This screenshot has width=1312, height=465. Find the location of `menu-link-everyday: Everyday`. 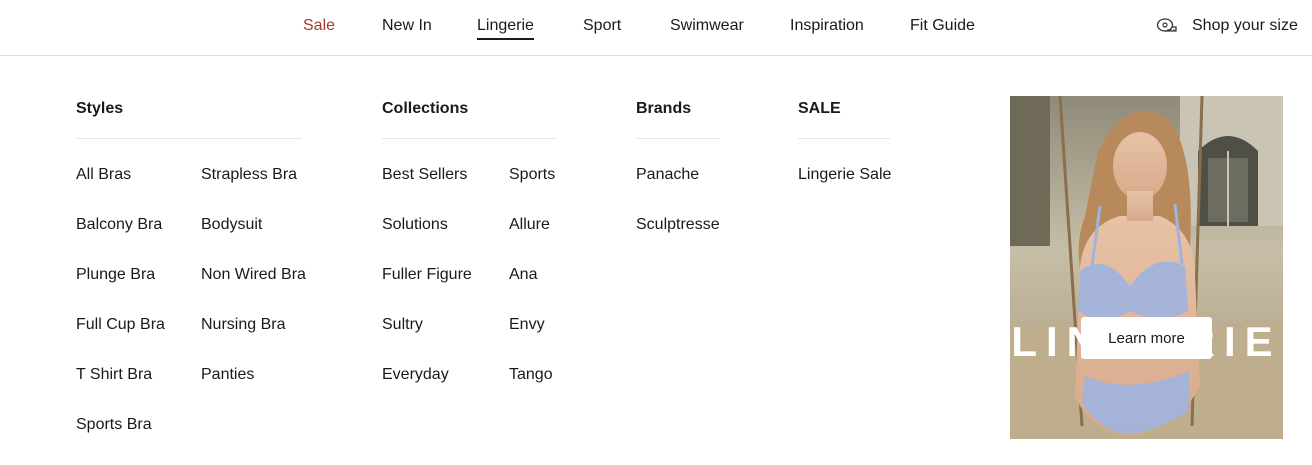

menu-link-everyday: Everyday is located at coordinates (415, 375).